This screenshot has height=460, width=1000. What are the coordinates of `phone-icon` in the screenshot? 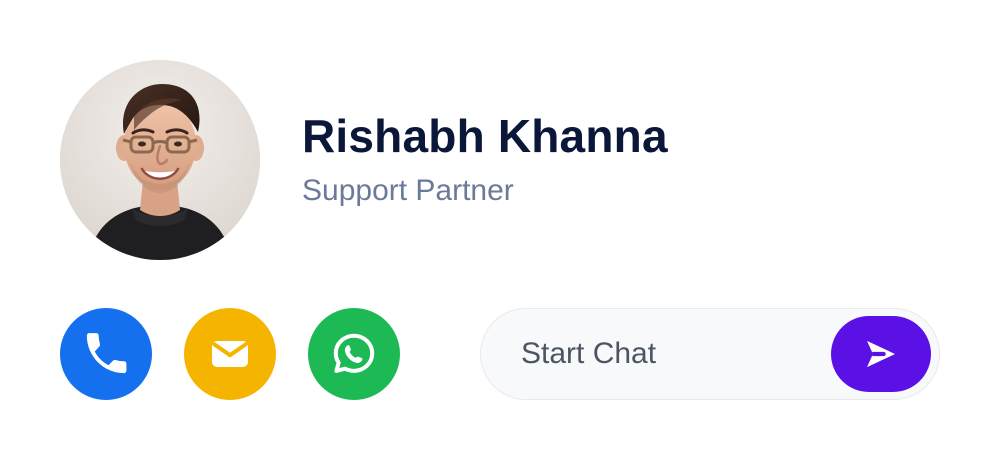 It's located at (106, 353).